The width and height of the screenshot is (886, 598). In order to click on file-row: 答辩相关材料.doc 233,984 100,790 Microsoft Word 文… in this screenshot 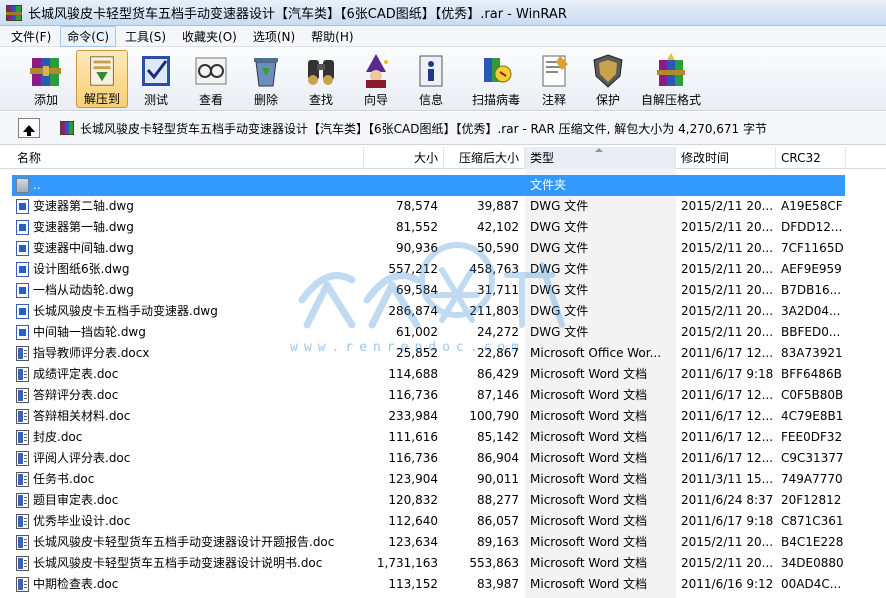, I will do `click(443, 416)`.